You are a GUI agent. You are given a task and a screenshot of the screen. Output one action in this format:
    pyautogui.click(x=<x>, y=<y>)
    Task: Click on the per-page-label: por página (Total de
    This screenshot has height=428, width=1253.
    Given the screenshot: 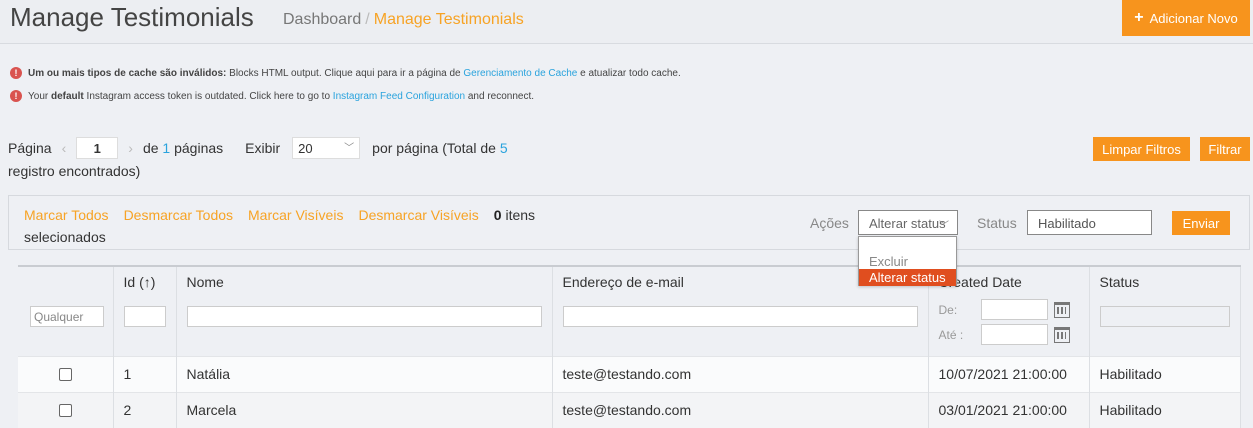 What is the action you would take?
    pyautogui.click(x=434, y=147)
    